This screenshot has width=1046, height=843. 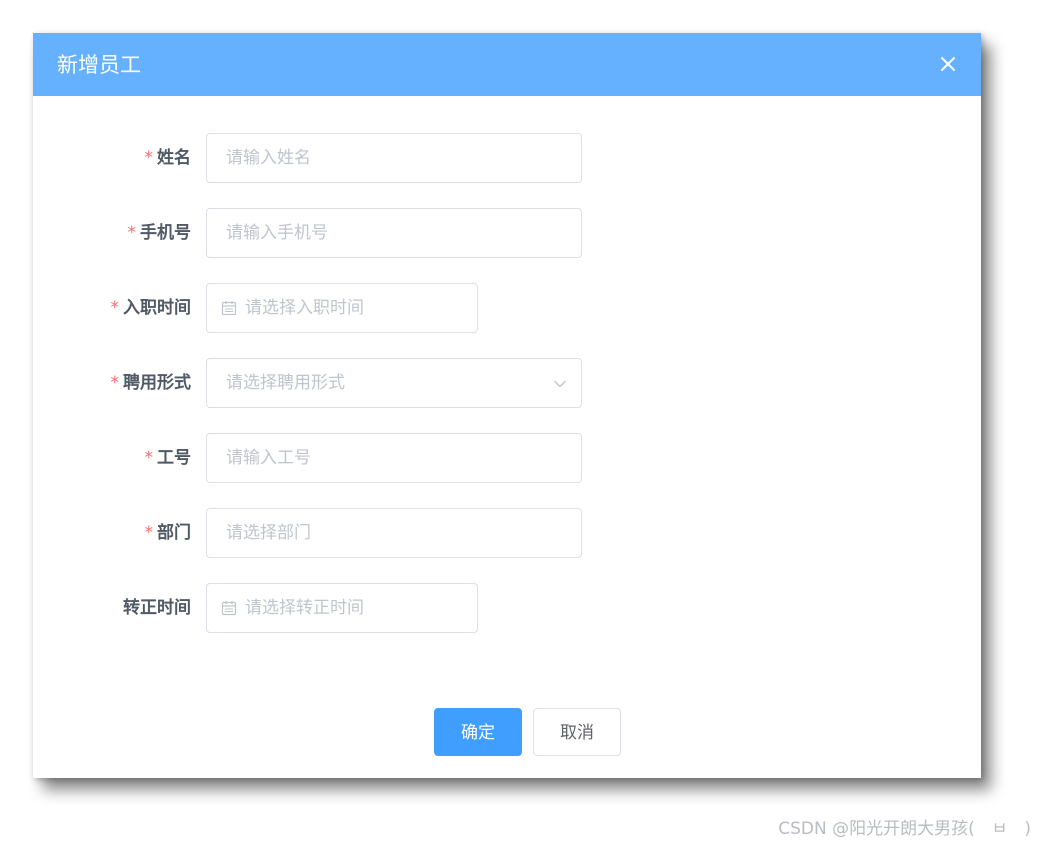 What do you see at coordinates (507, 308) in the screenshot?
I see `form-row-hire-date: * 入职时间` at bounding box center [507, 308].